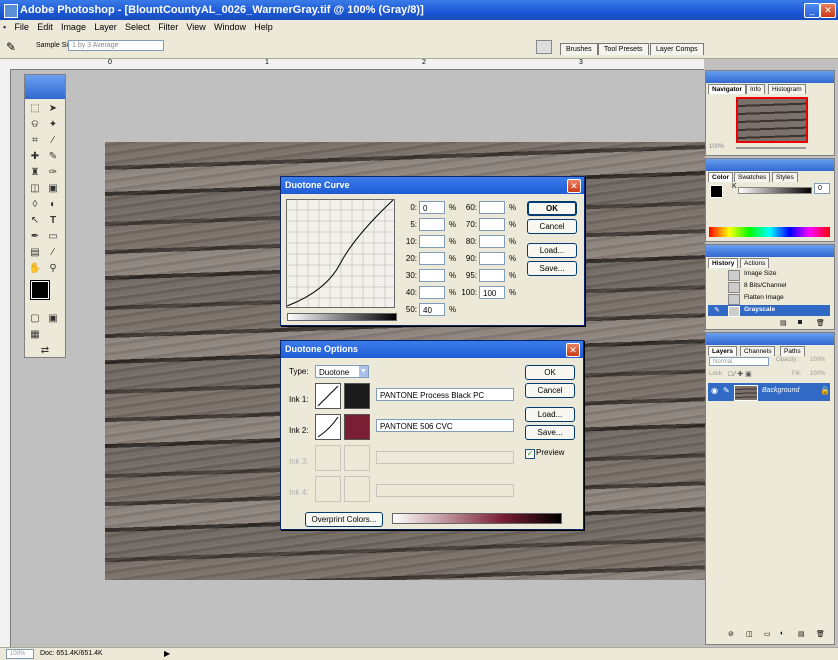 This screenshot has width=838, height=660. I want to click on history-item-selected: ✎ Grayscale, so click(769, 311).